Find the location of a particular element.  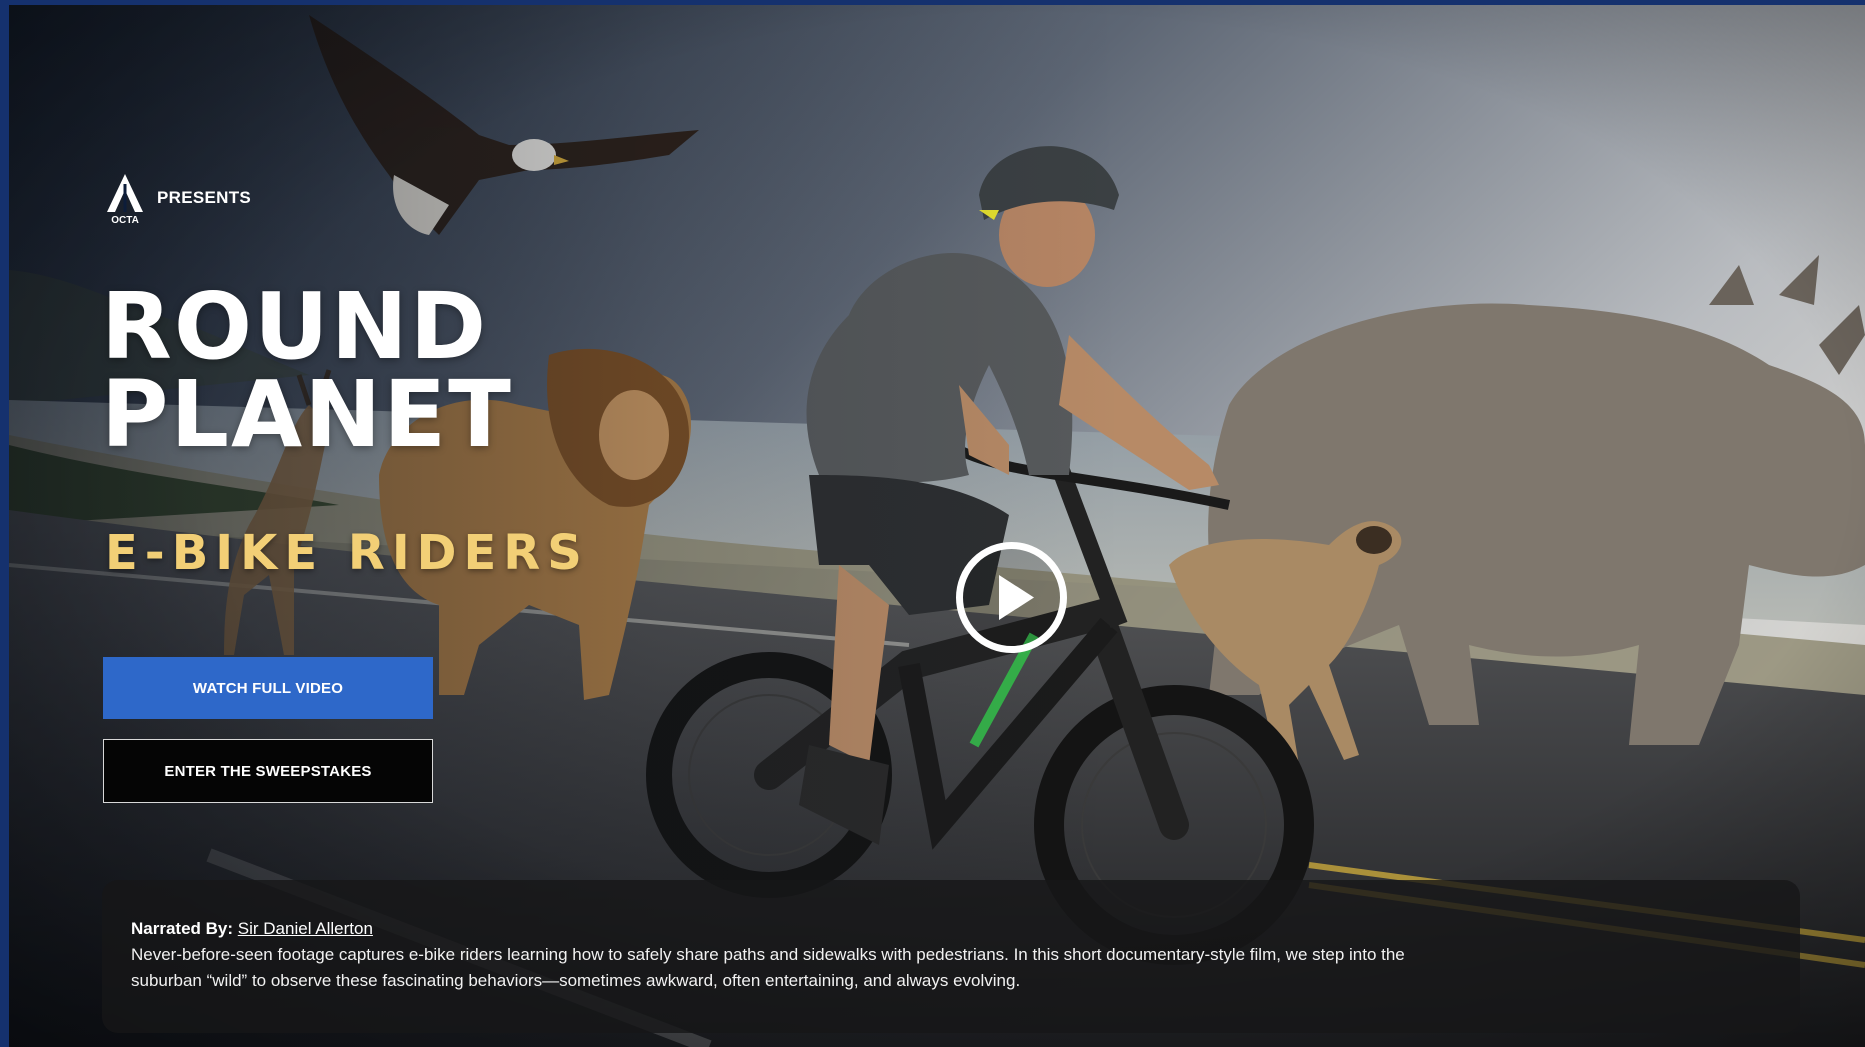

presents-label: PRESENTS is located at coordinates (204, 197).